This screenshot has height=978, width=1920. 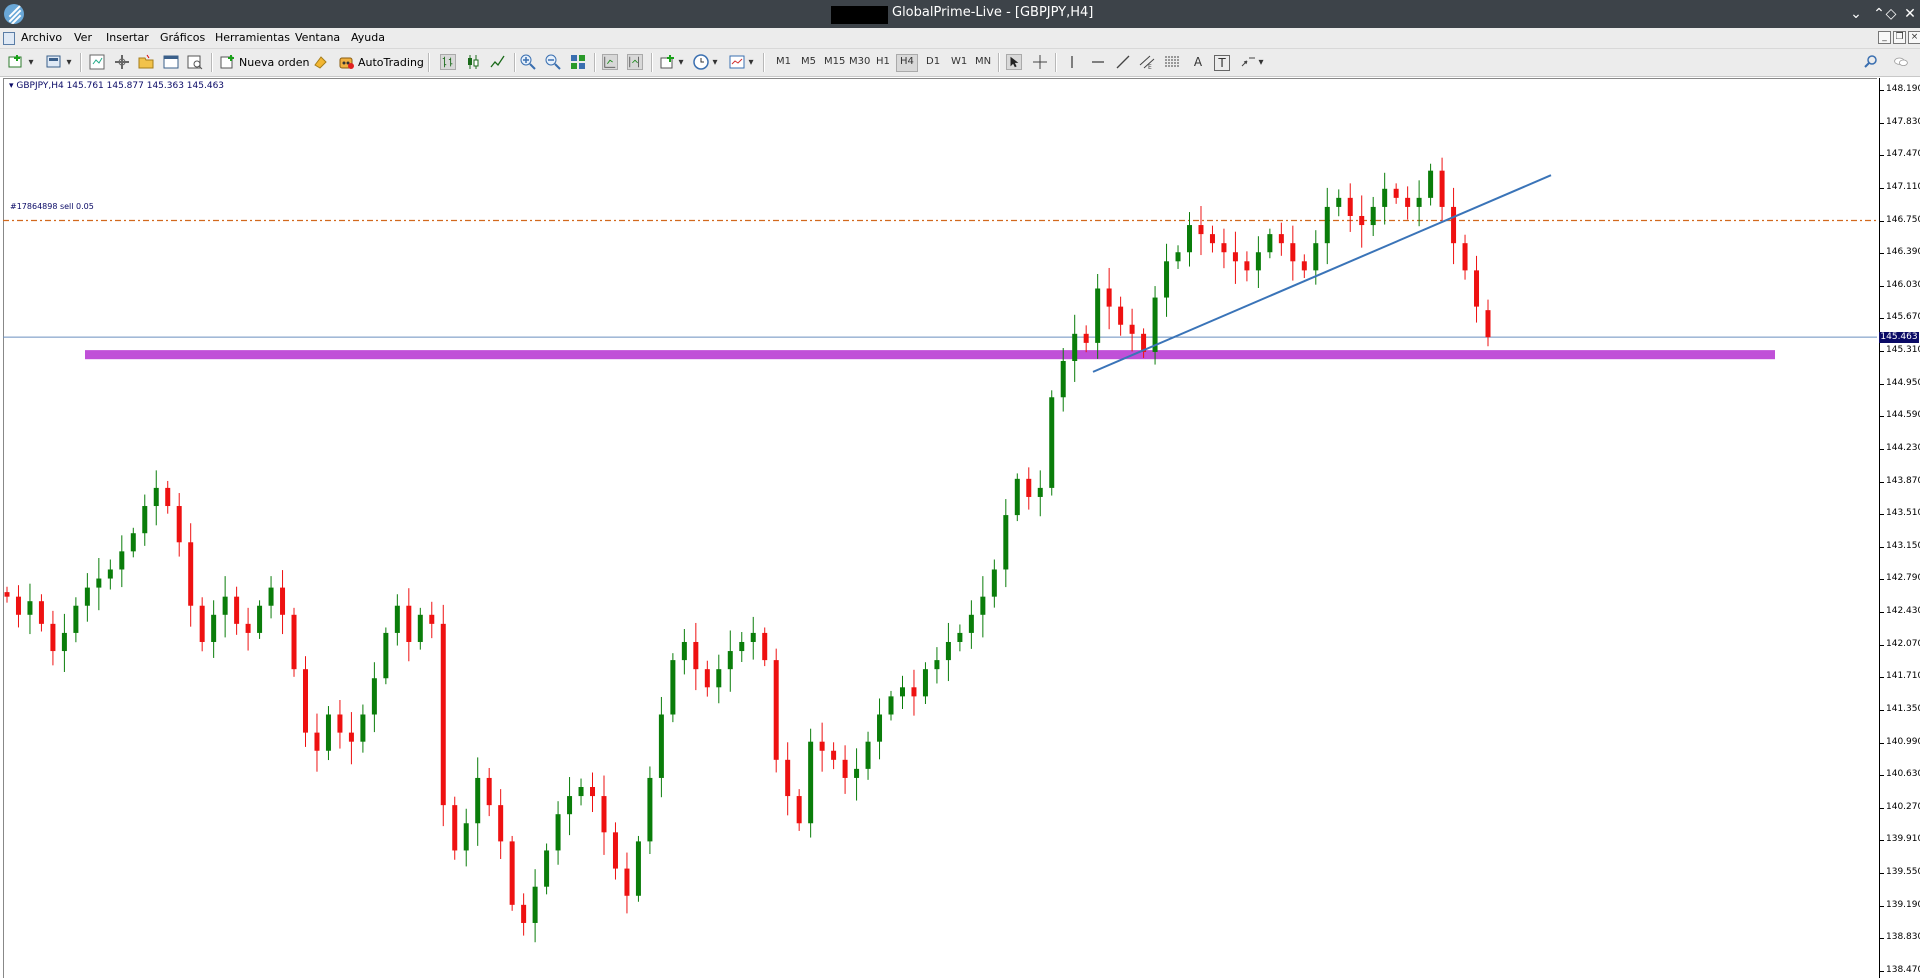 What do you see at coordinates (1903, 970) in the screenshot?
I see `price-tick-label: 138.470` at bounding box center [1903, 970].